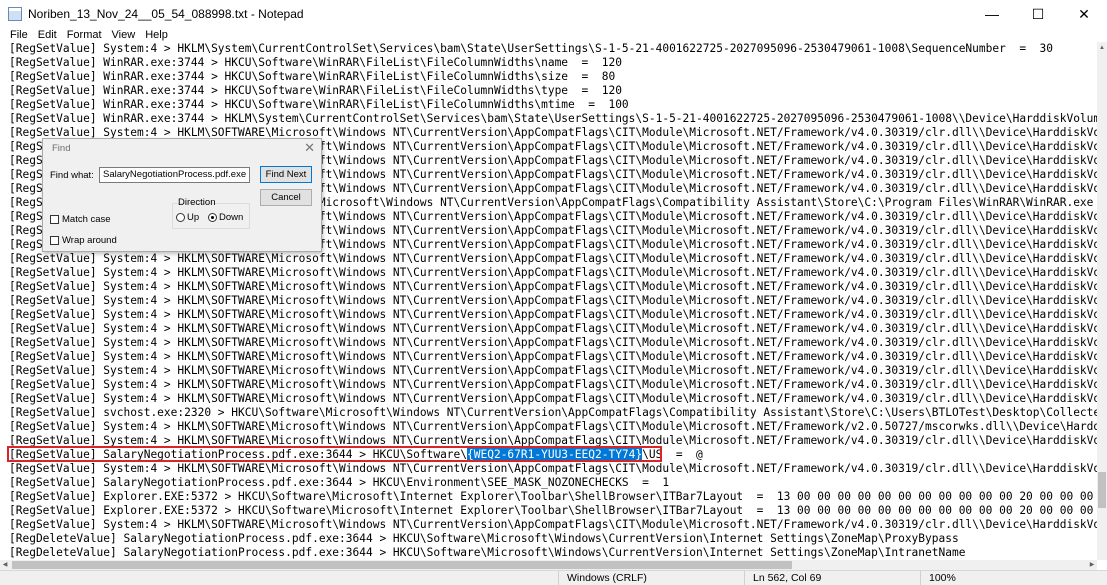  What do you see at coordinates (1102, 48) in the screenshot?
I see `scroll-up-icon: ▲` at bounding box center [1102, 48].